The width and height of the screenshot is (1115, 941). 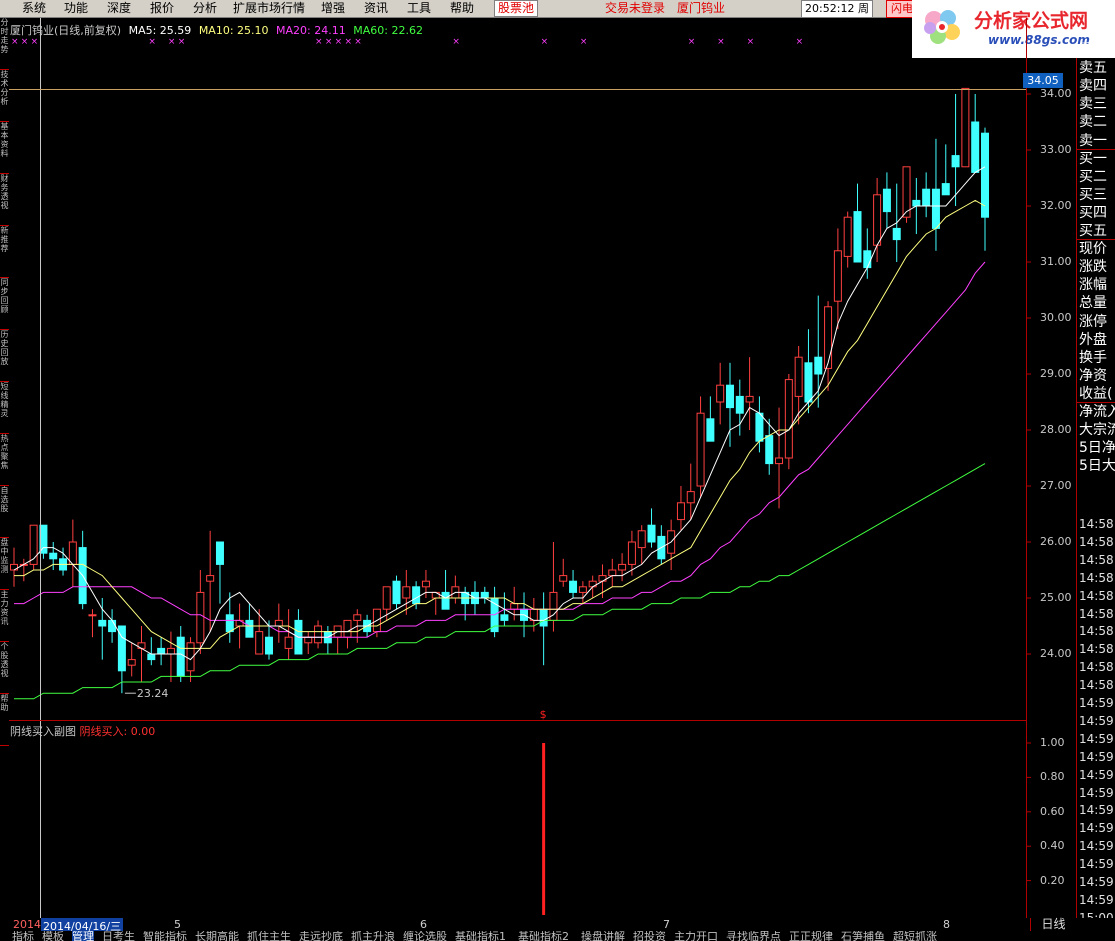 What do you see at coordinates (1093, 267) in the screenshot?
I see `quote-label: 涨跌` at bounding box center [1093, 267].